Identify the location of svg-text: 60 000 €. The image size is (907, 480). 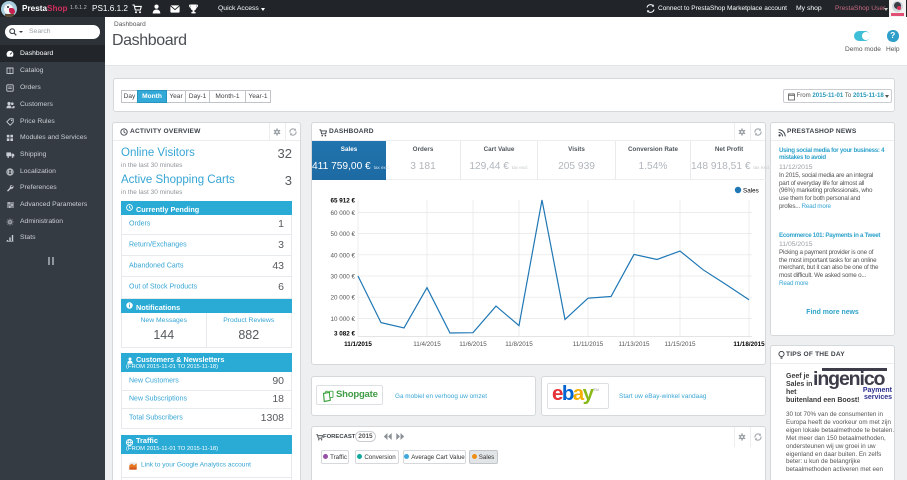
(342, 213).